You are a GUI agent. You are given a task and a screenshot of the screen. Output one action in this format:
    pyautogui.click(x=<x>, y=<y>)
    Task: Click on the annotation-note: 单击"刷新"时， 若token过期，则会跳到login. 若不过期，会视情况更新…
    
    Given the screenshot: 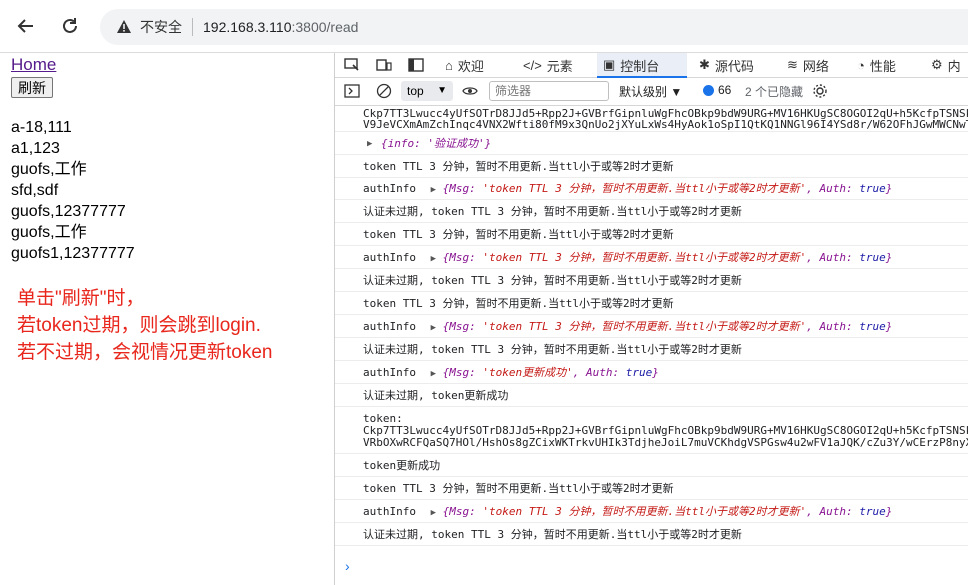 What is the action you would take?
    pyautogui.click(x=144, y=325)
    